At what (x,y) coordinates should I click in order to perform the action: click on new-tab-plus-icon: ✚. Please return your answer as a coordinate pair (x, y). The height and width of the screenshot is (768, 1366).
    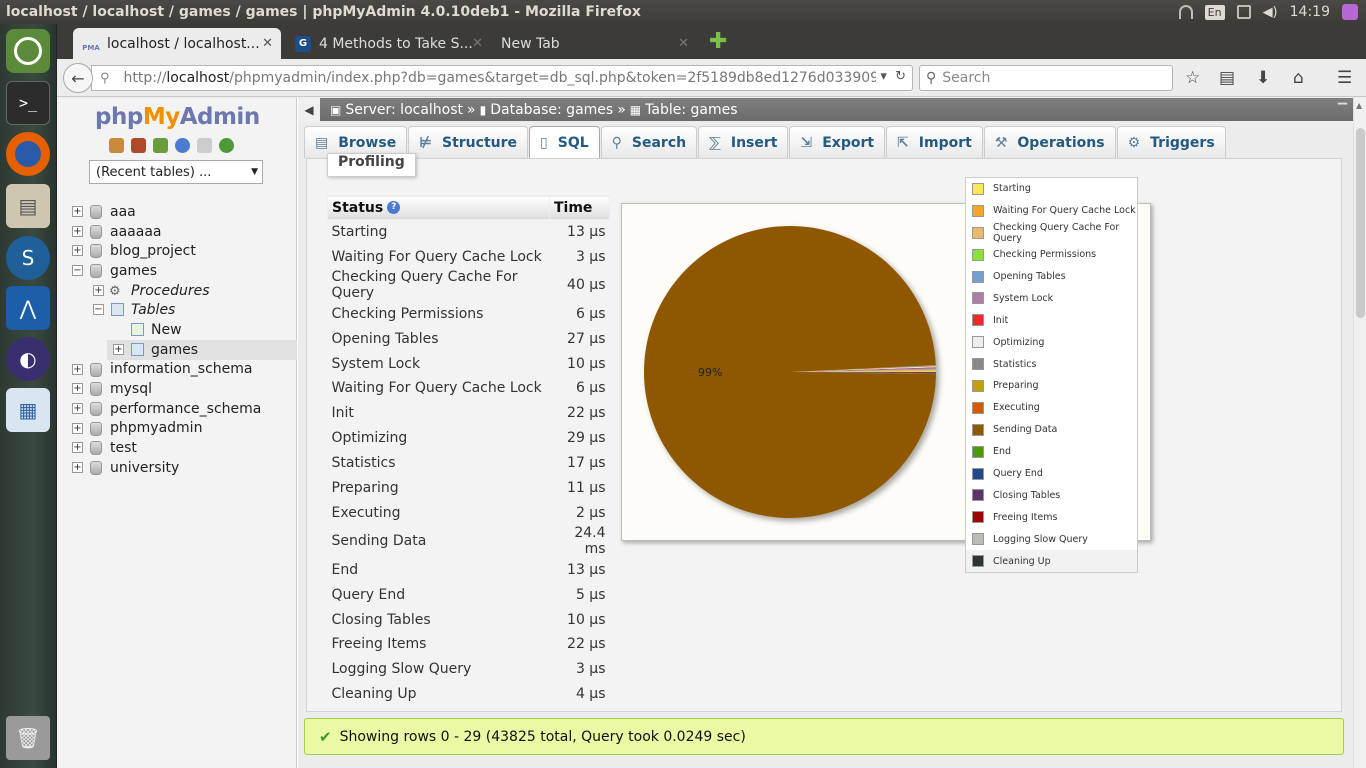
    Looking at the image, I should click on (718, 42).